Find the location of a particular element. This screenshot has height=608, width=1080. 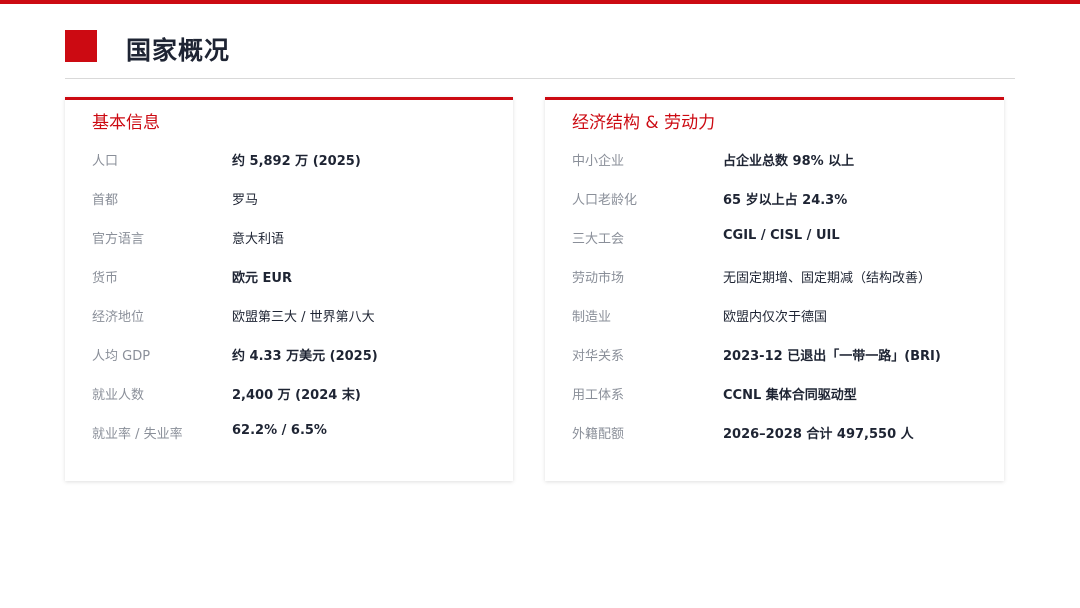

econ-row-unions: 三大工会 CGIL / CISL / UIL is located at coordinates (783, 238).